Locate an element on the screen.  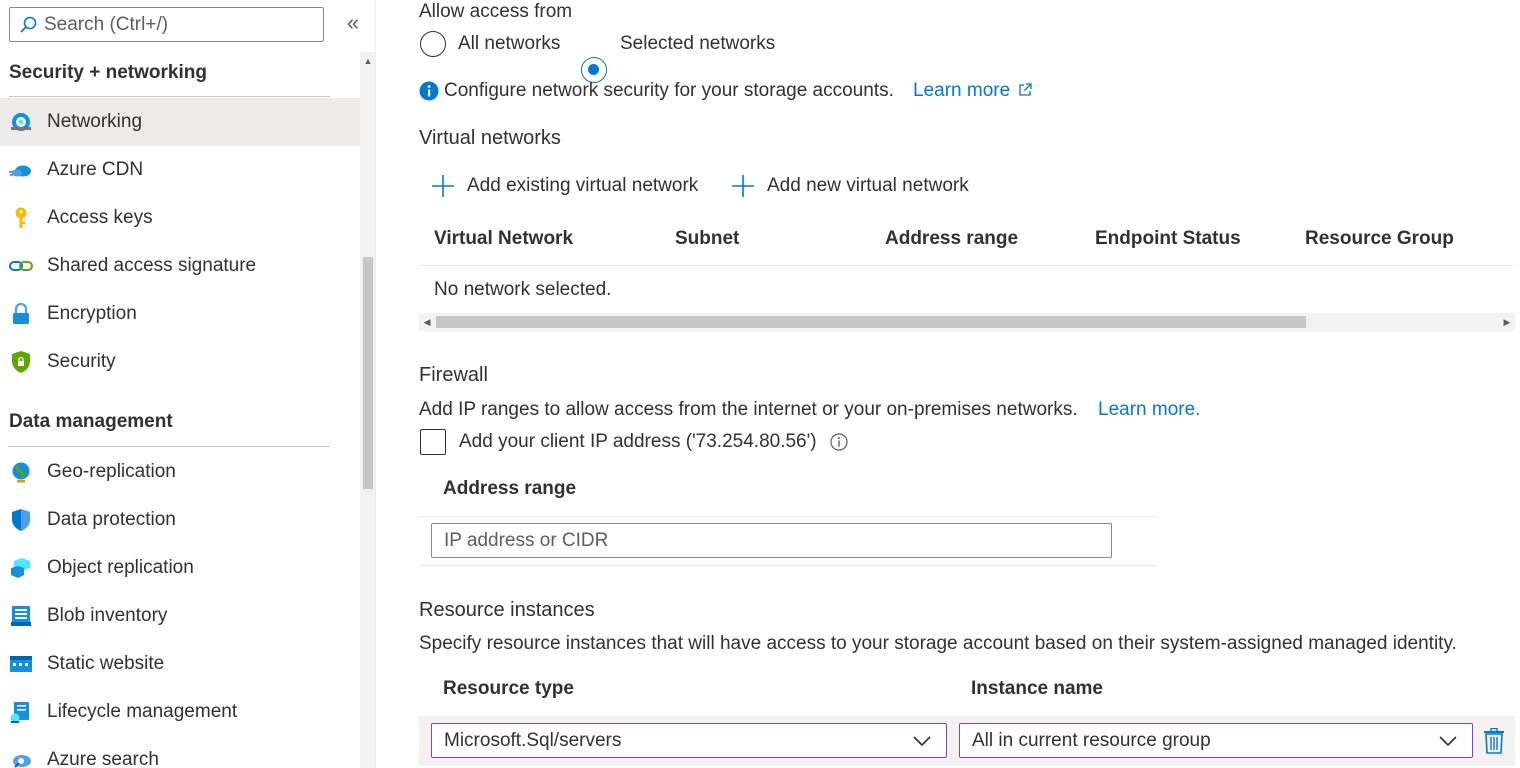
sidebar-item-shared-access-signature: Shared access signature is located at coordinates (180, 266).